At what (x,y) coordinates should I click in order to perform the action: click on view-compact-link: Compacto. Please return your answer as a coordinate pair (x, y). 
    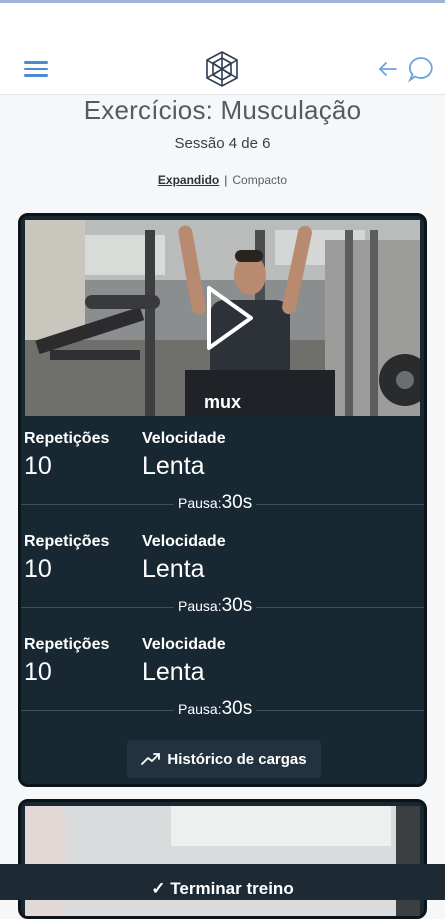
    Looking at the image, I should click on (259, 180).